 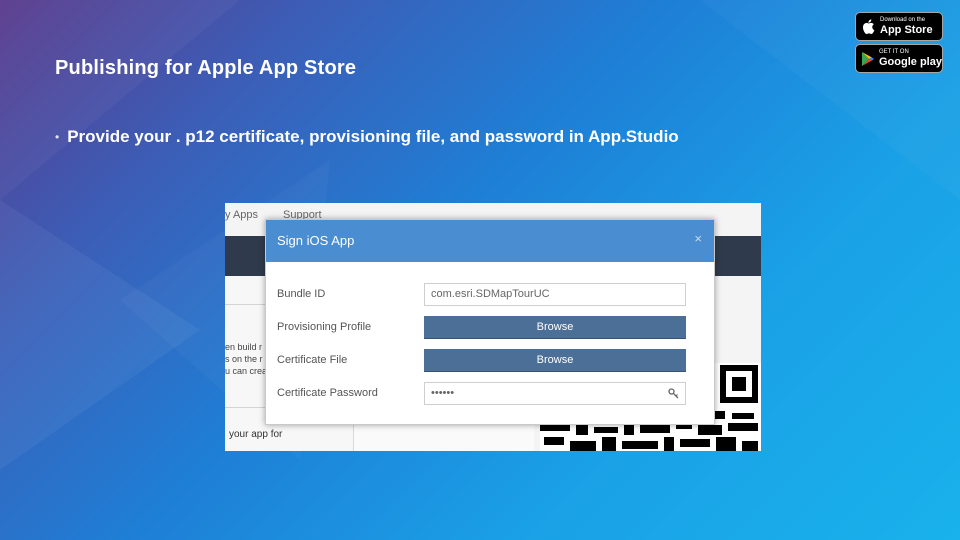 What do you see at coordinates (698, 238) in the screenshot?
I see `close-icon: ×` at bounding box center [698, 238].